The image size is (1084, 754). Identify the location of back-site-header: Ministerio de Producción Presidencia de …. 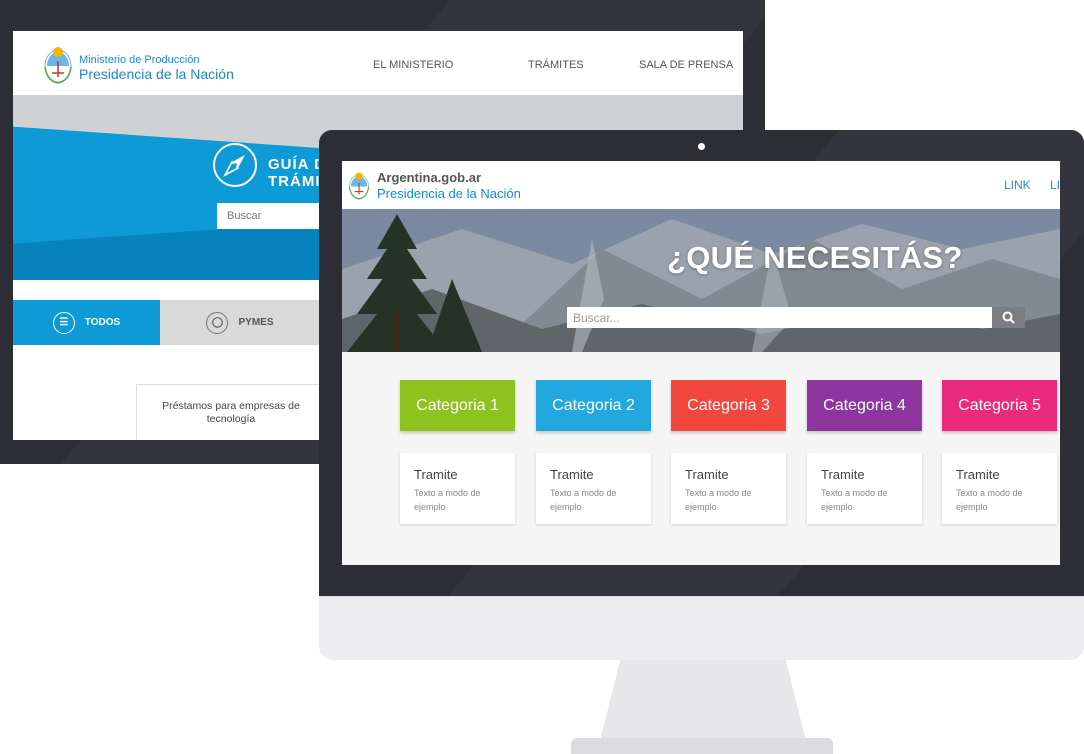
(378, 63).